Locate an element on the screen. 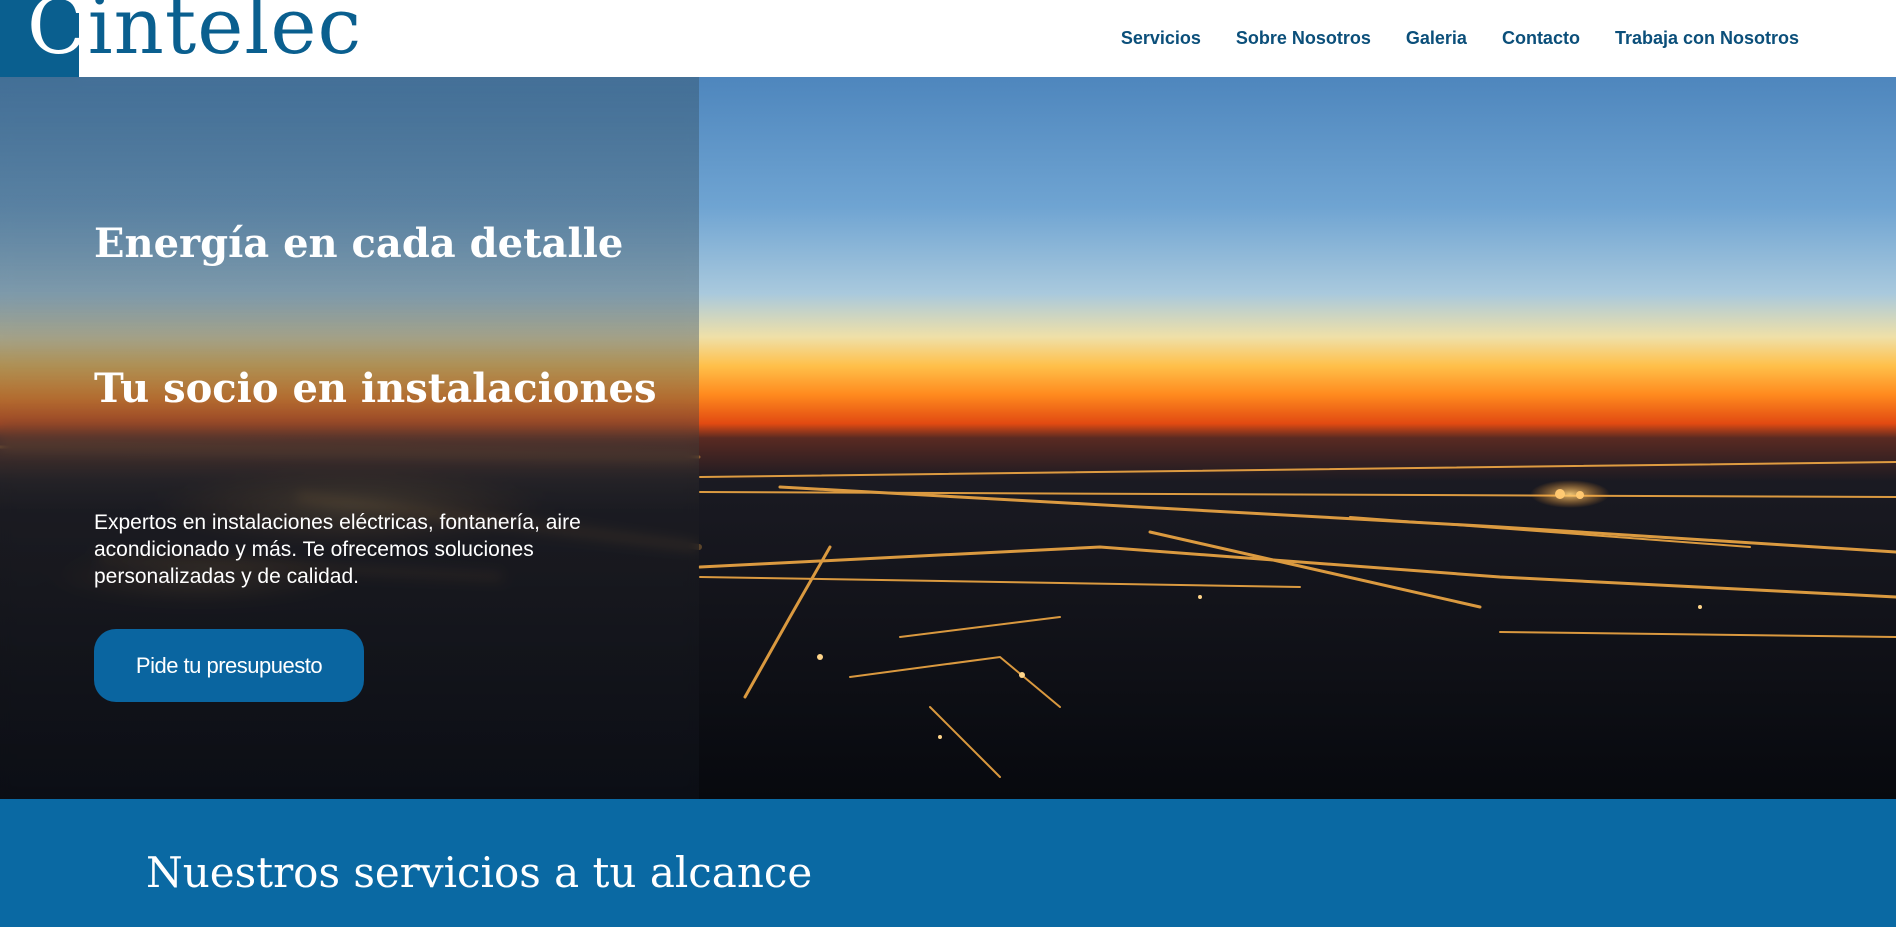 This screenshot has height=927, width=1896. nav-link-trabaja-con-nosotros: Trabaja con Nosotros is located at coordinates (1707, 38).